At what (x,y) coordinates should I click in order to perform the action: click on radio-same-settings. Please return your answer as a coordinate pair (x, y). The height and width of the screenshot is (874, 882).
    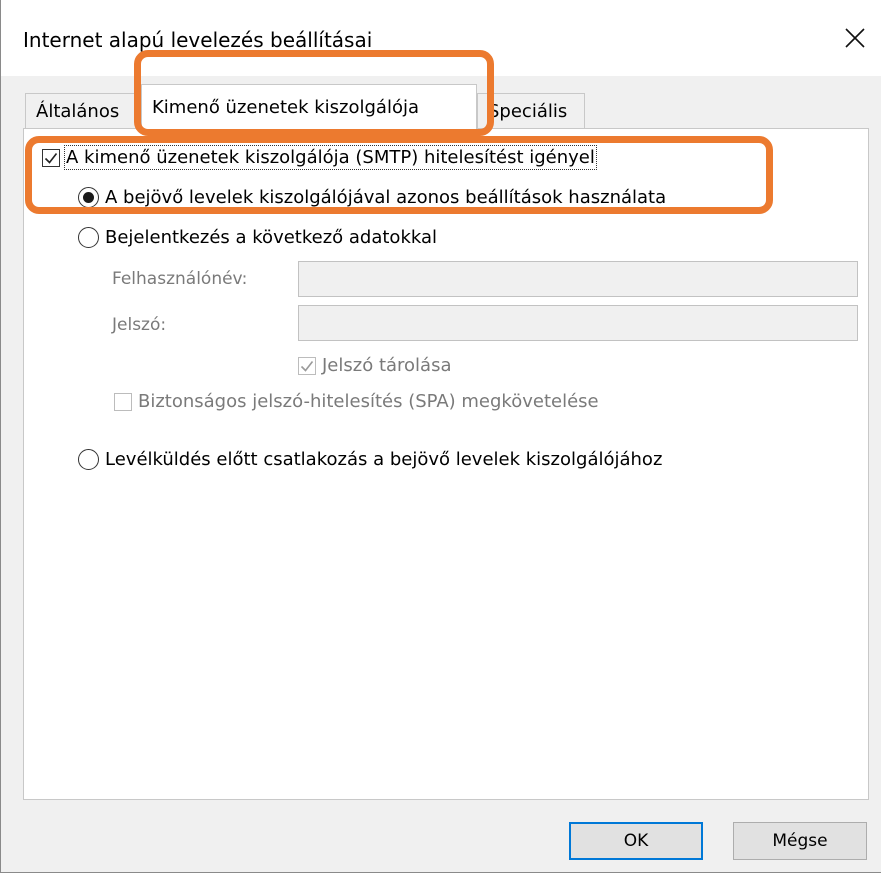
    Looking at the image, I should click on (88, 197).